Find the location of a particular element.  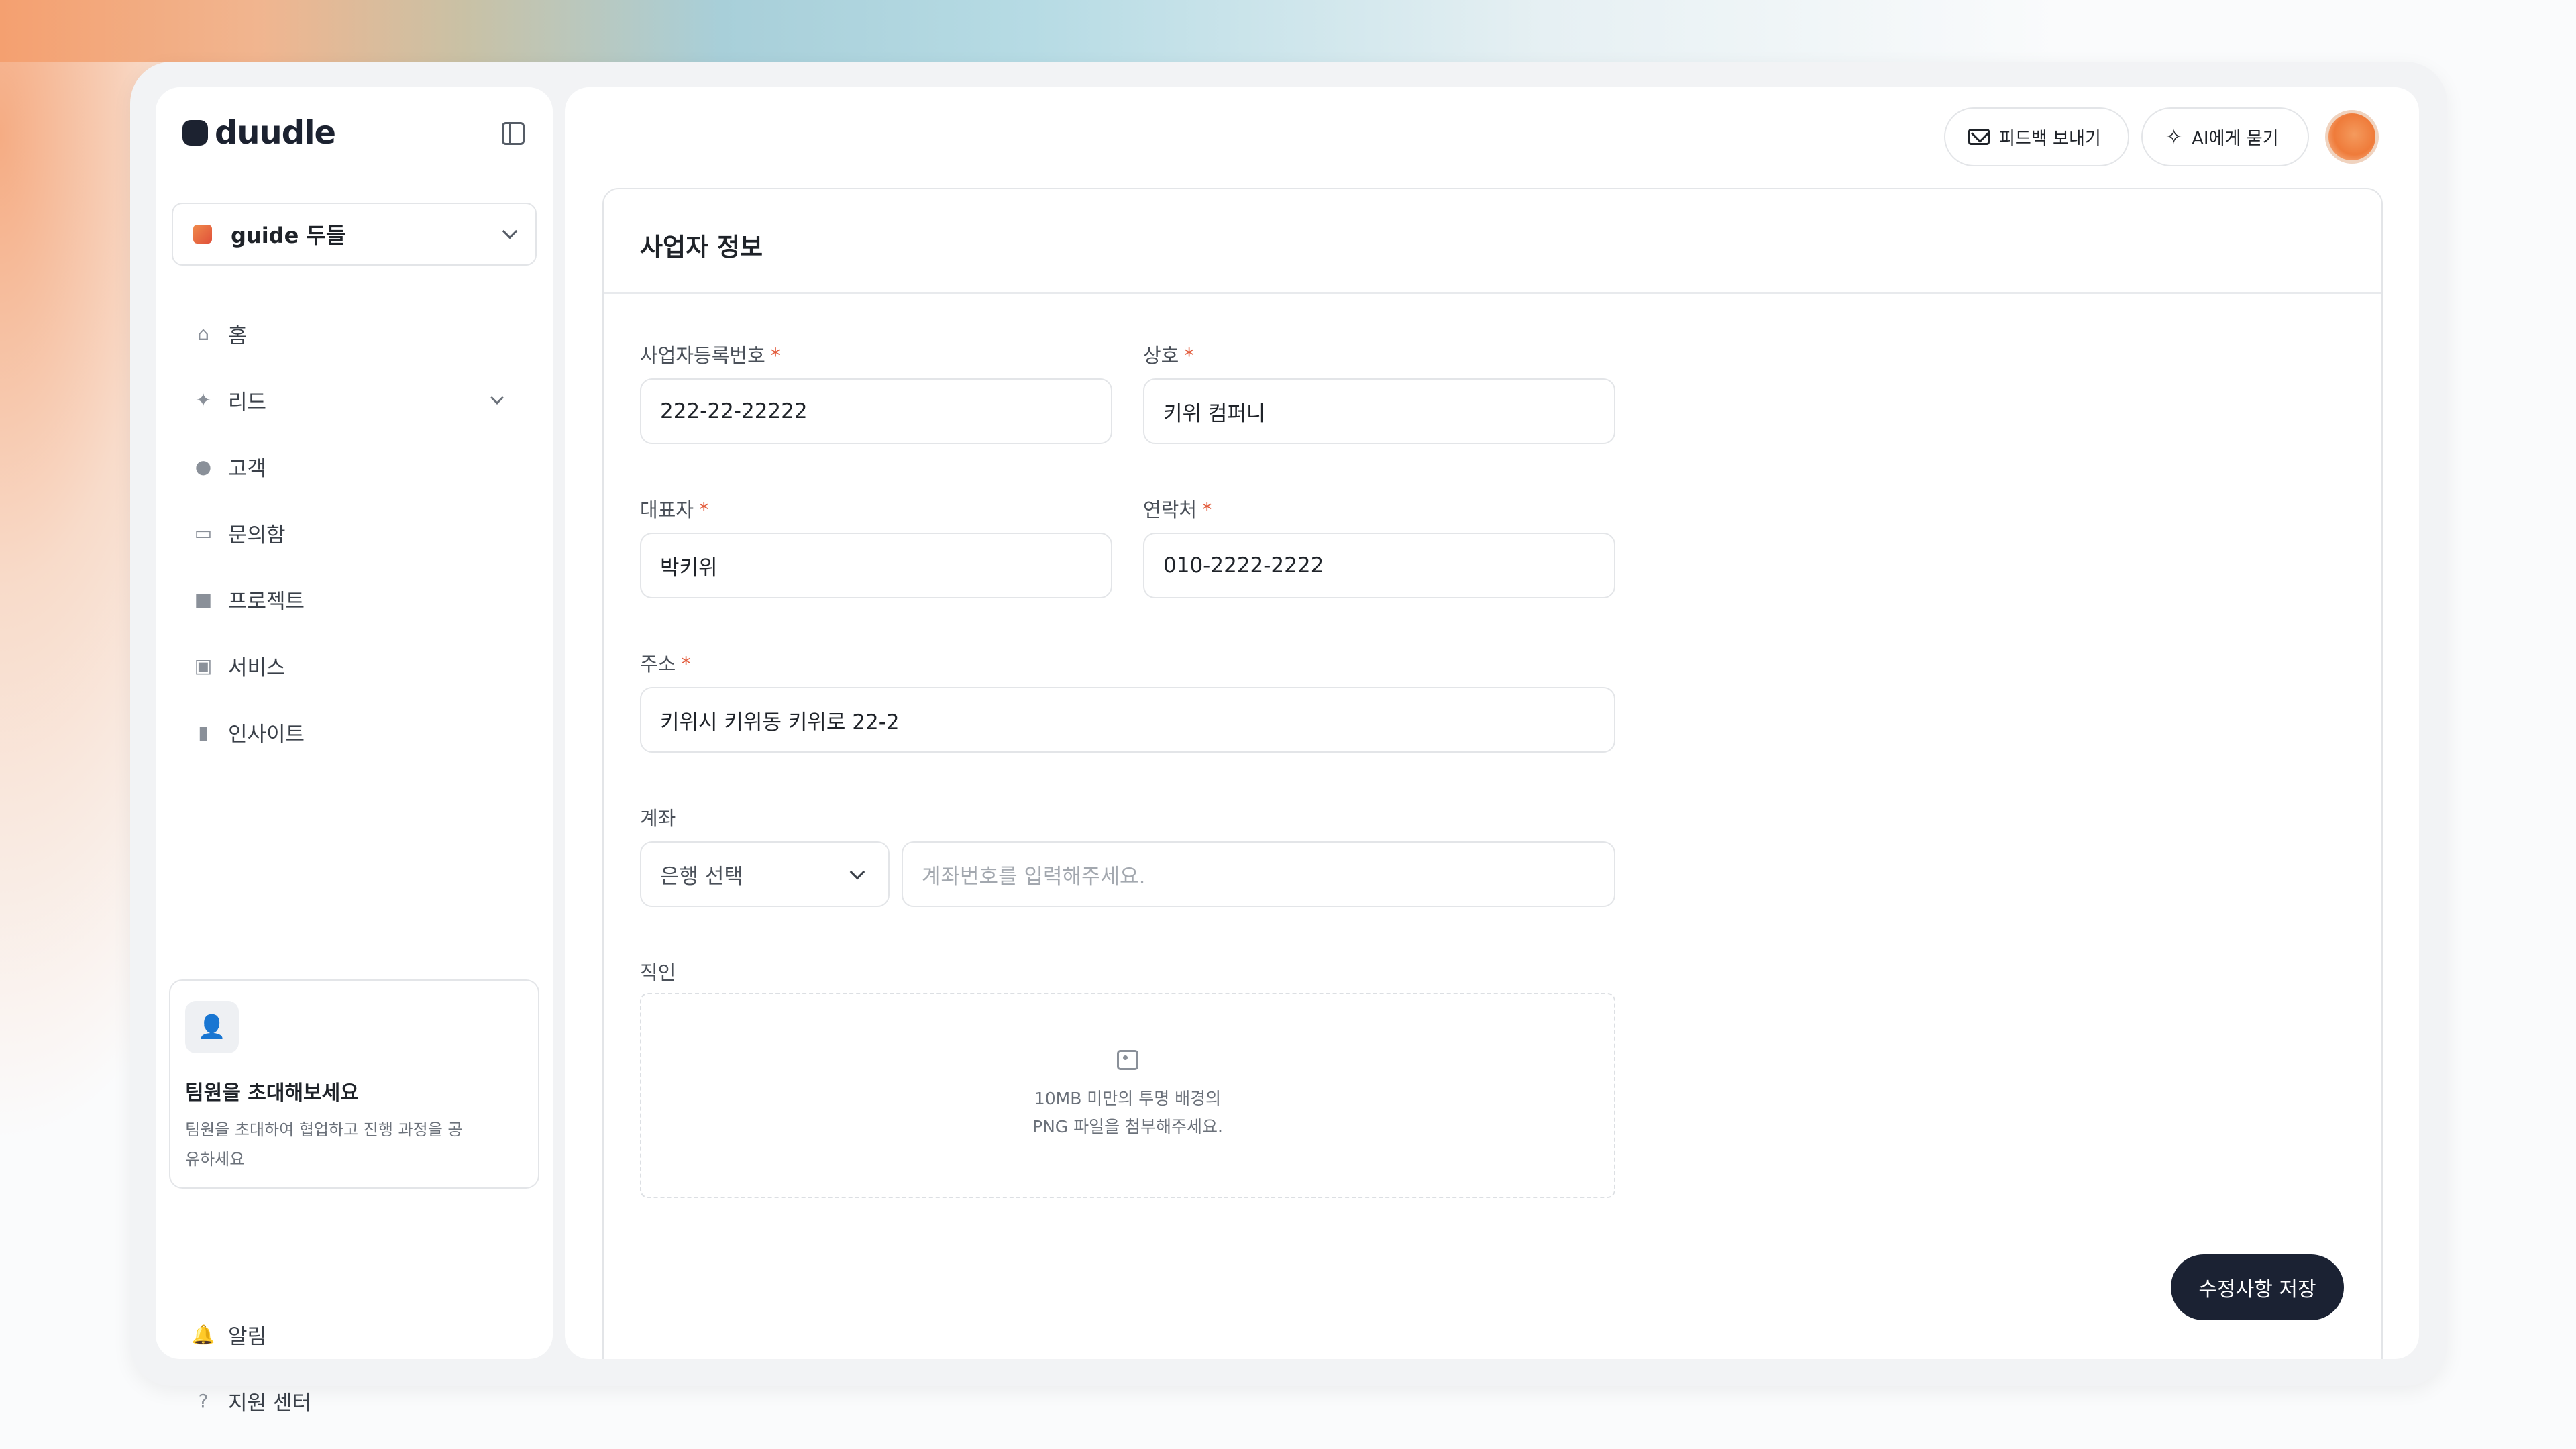

divider is located at coordinates (1492, 293).